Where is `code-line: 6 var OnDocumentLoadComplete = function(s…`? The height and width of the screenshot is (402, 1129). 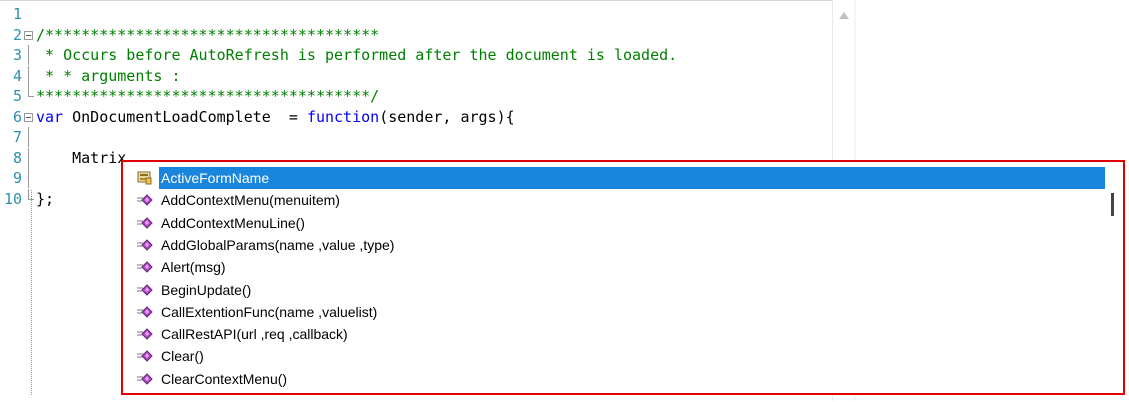
code-line: 6 var OnDocumentLoadComplete = function(s… is located at coordinates (415, 117).